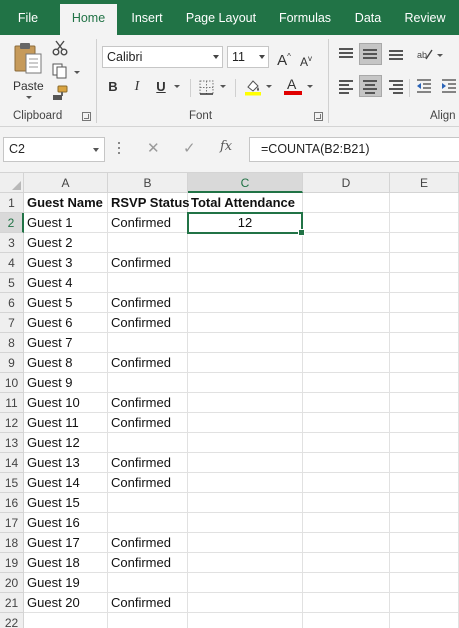  What do you see at coordinates (148, 543) in the screenshot?
I see `cell-b18: Confirmed` at bounding box center [148, 543].